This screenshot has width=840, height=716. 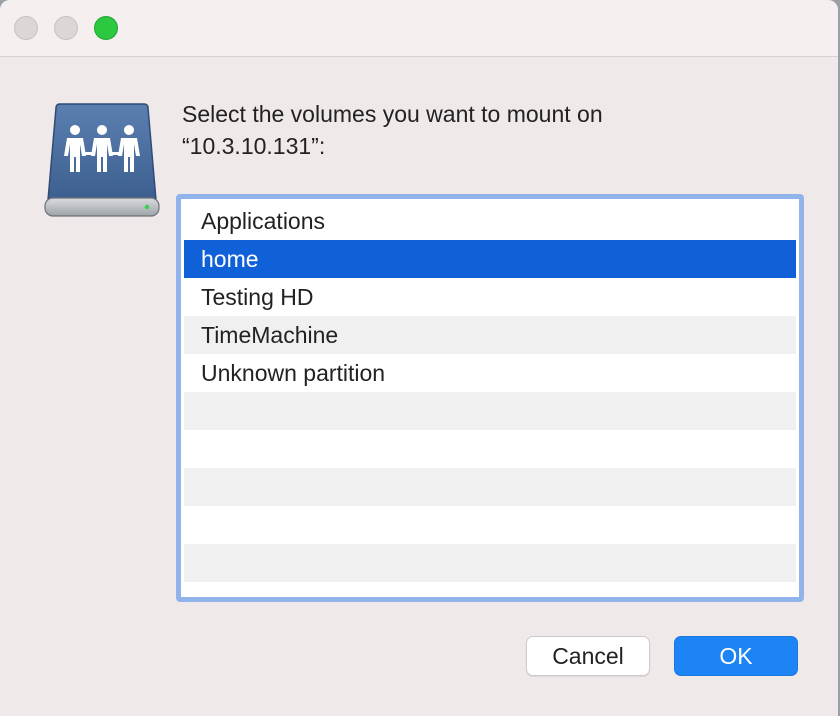 I want to click on title-bar, so click(x=419, y=28).